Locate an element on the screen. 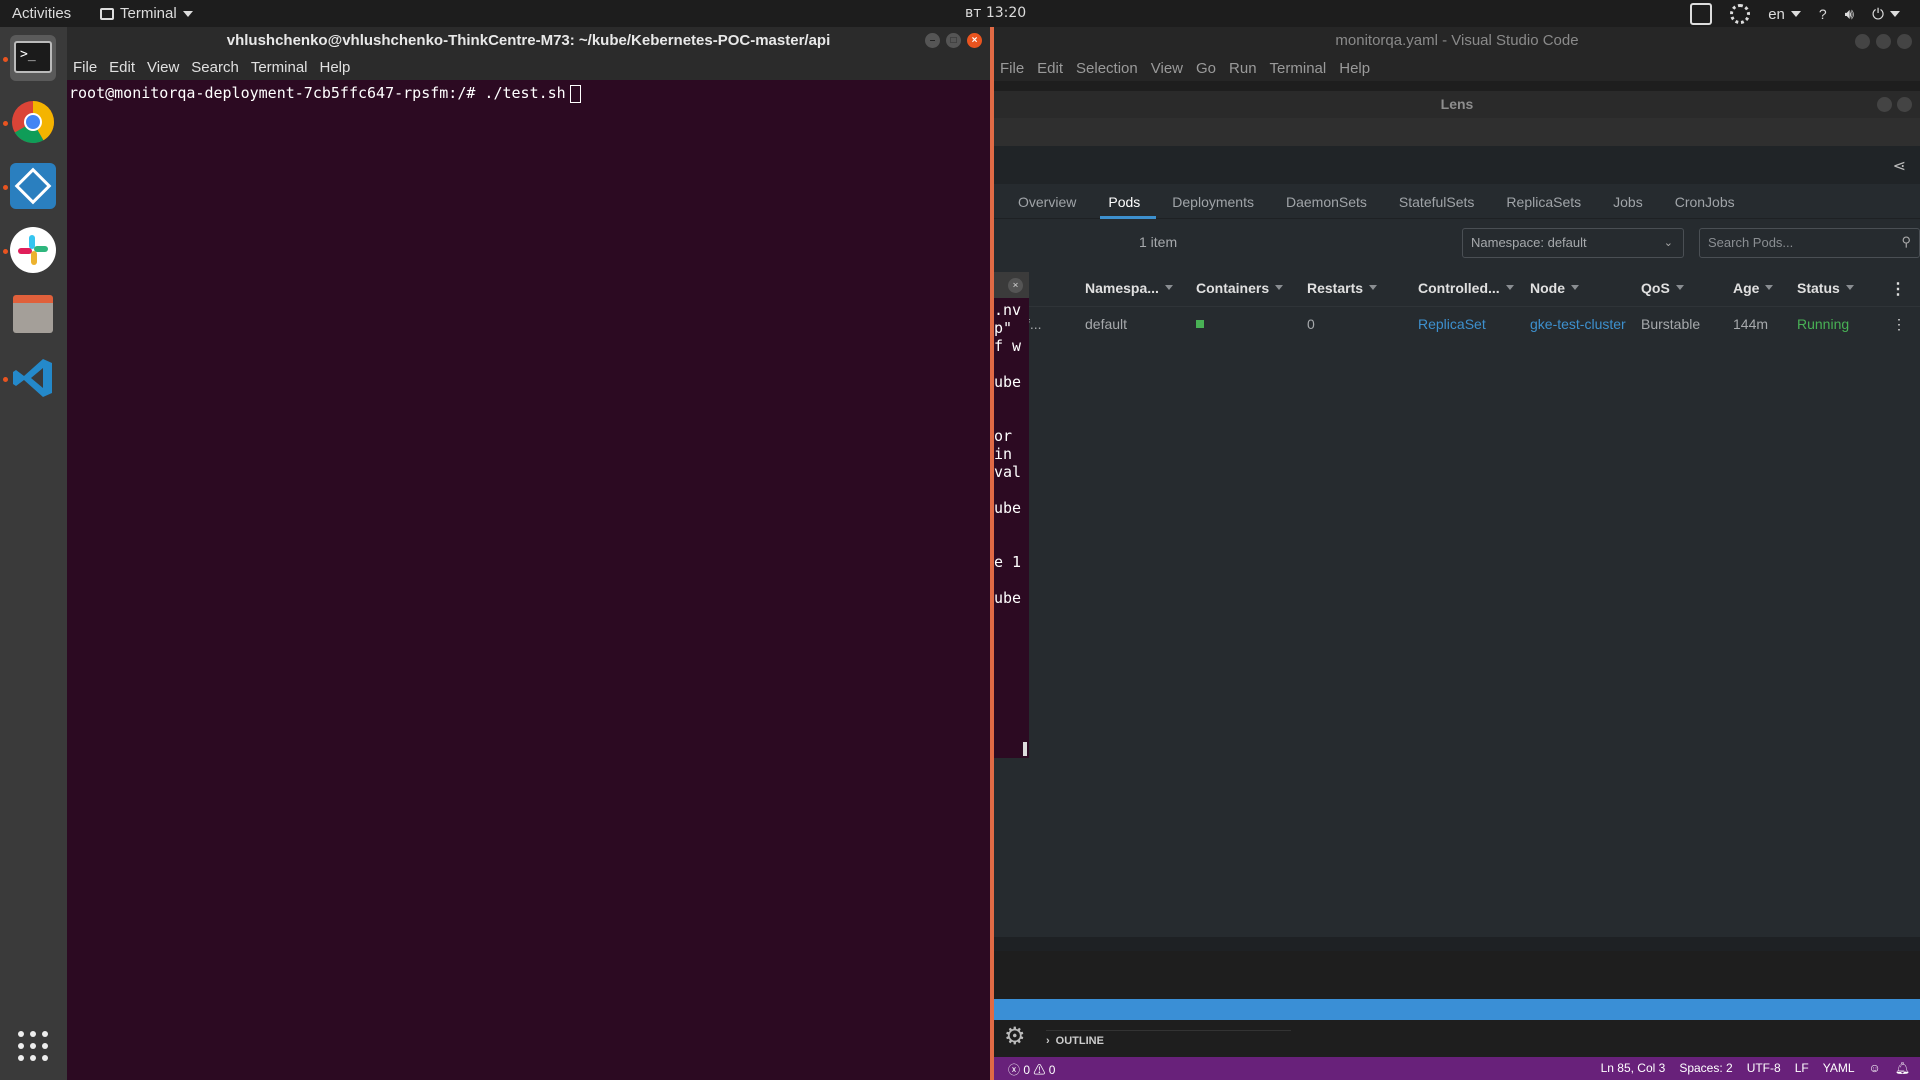 The width and height of the screenshot is (1920, 1080). menu-selection: Selection is located at coordinates (1107, 68).